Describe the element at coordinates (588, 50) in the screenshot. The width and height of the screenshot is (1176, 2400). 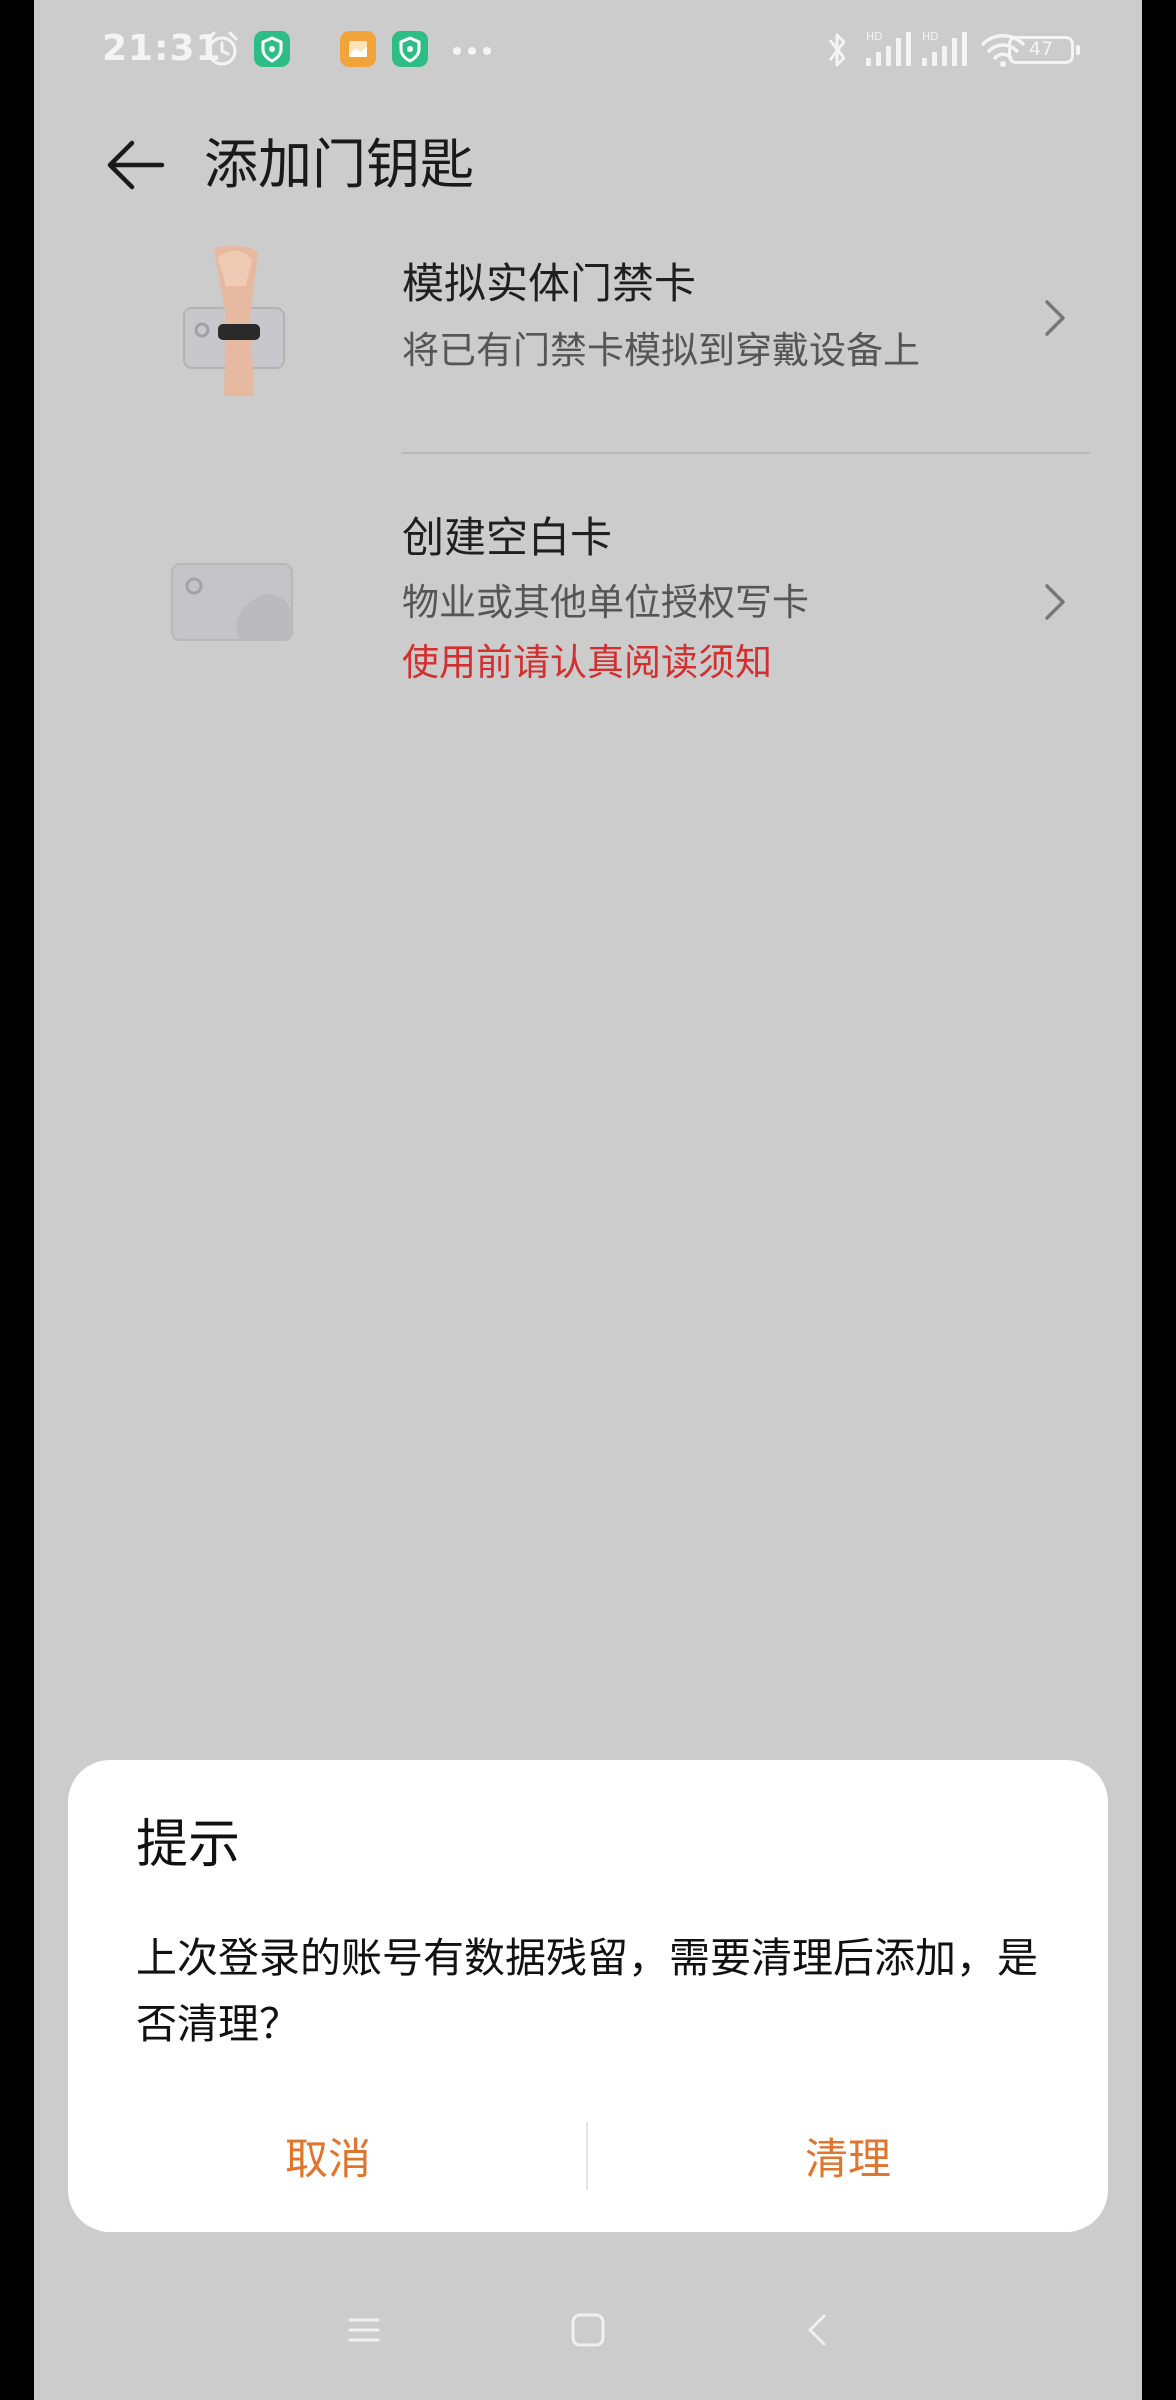
I see `status-bar: 21:31 HD HD 47` at that location.